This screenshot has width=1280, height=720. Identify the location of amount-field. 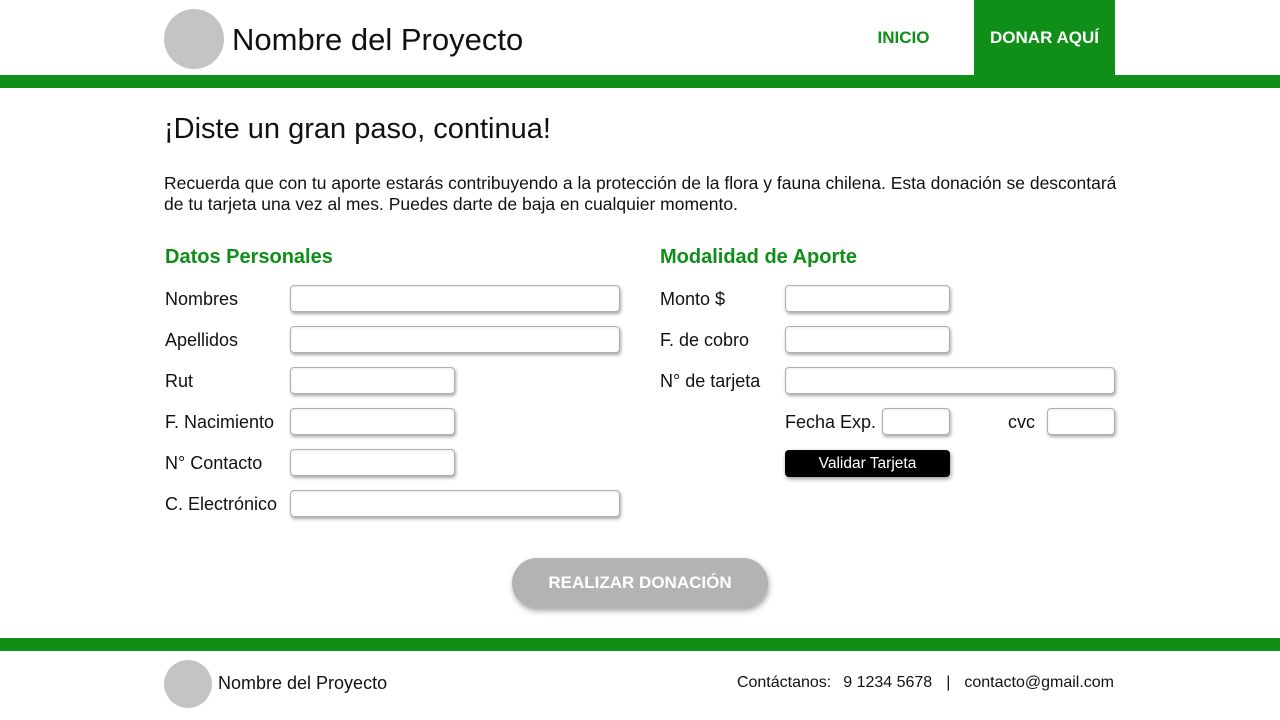
(867, 298).